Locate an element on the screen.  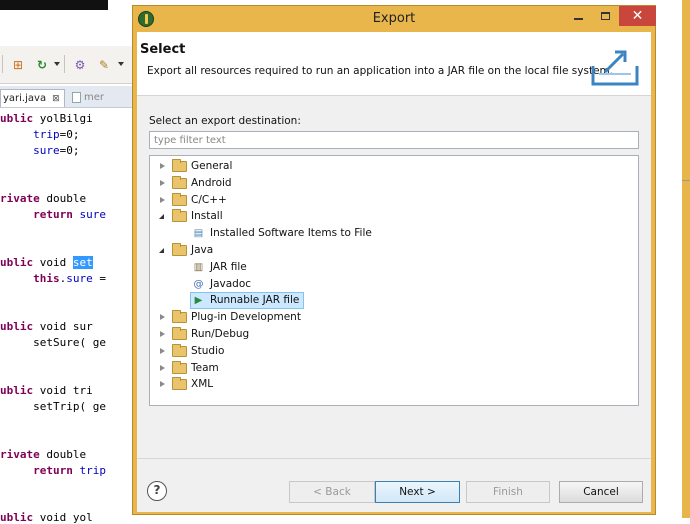
ide-gap is located at coordinates (121, 5).